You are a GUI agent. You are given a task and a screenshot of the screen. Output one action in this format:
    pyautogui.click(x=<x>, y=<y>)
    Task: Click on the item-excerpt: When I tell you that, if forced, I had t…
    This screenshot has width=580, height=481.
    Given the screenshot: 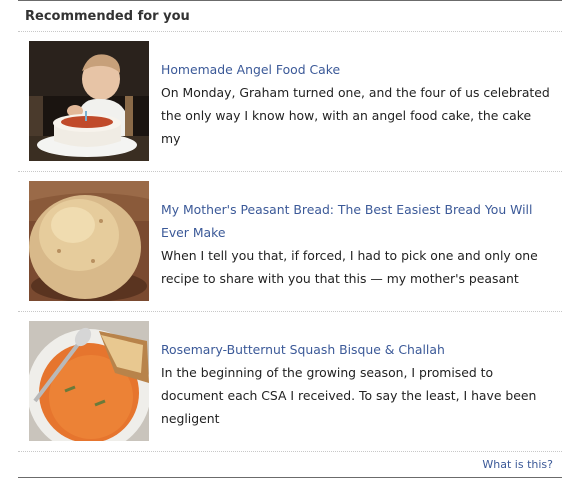 What is the action you would take?
    pyautogui.click(x=349, y=267)
    